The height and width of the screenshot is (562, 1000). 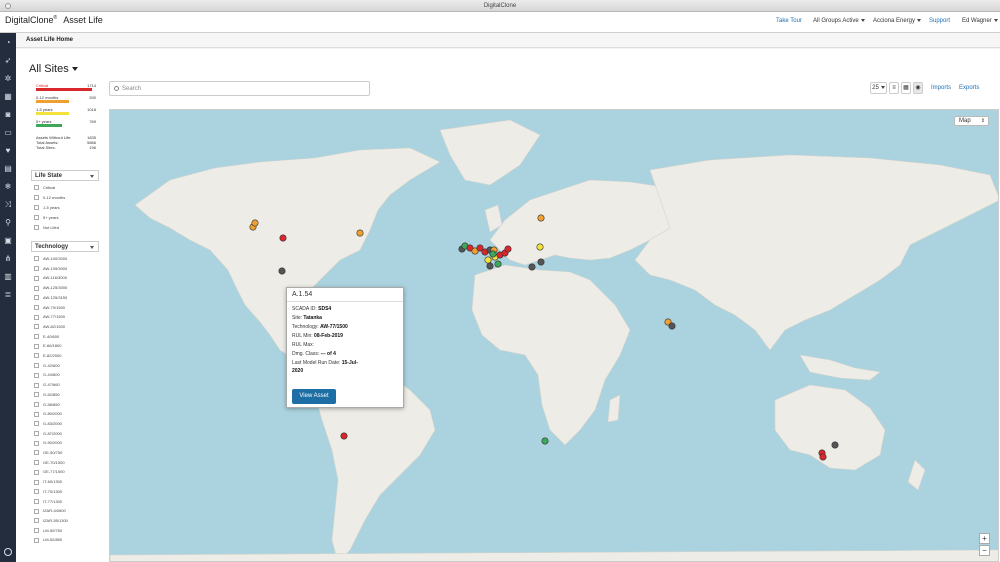 What do you see at coordinates (47, 375) in the screenshot?
I see `technology-checkbox: G-44/600` at bounding box center [47, 375].